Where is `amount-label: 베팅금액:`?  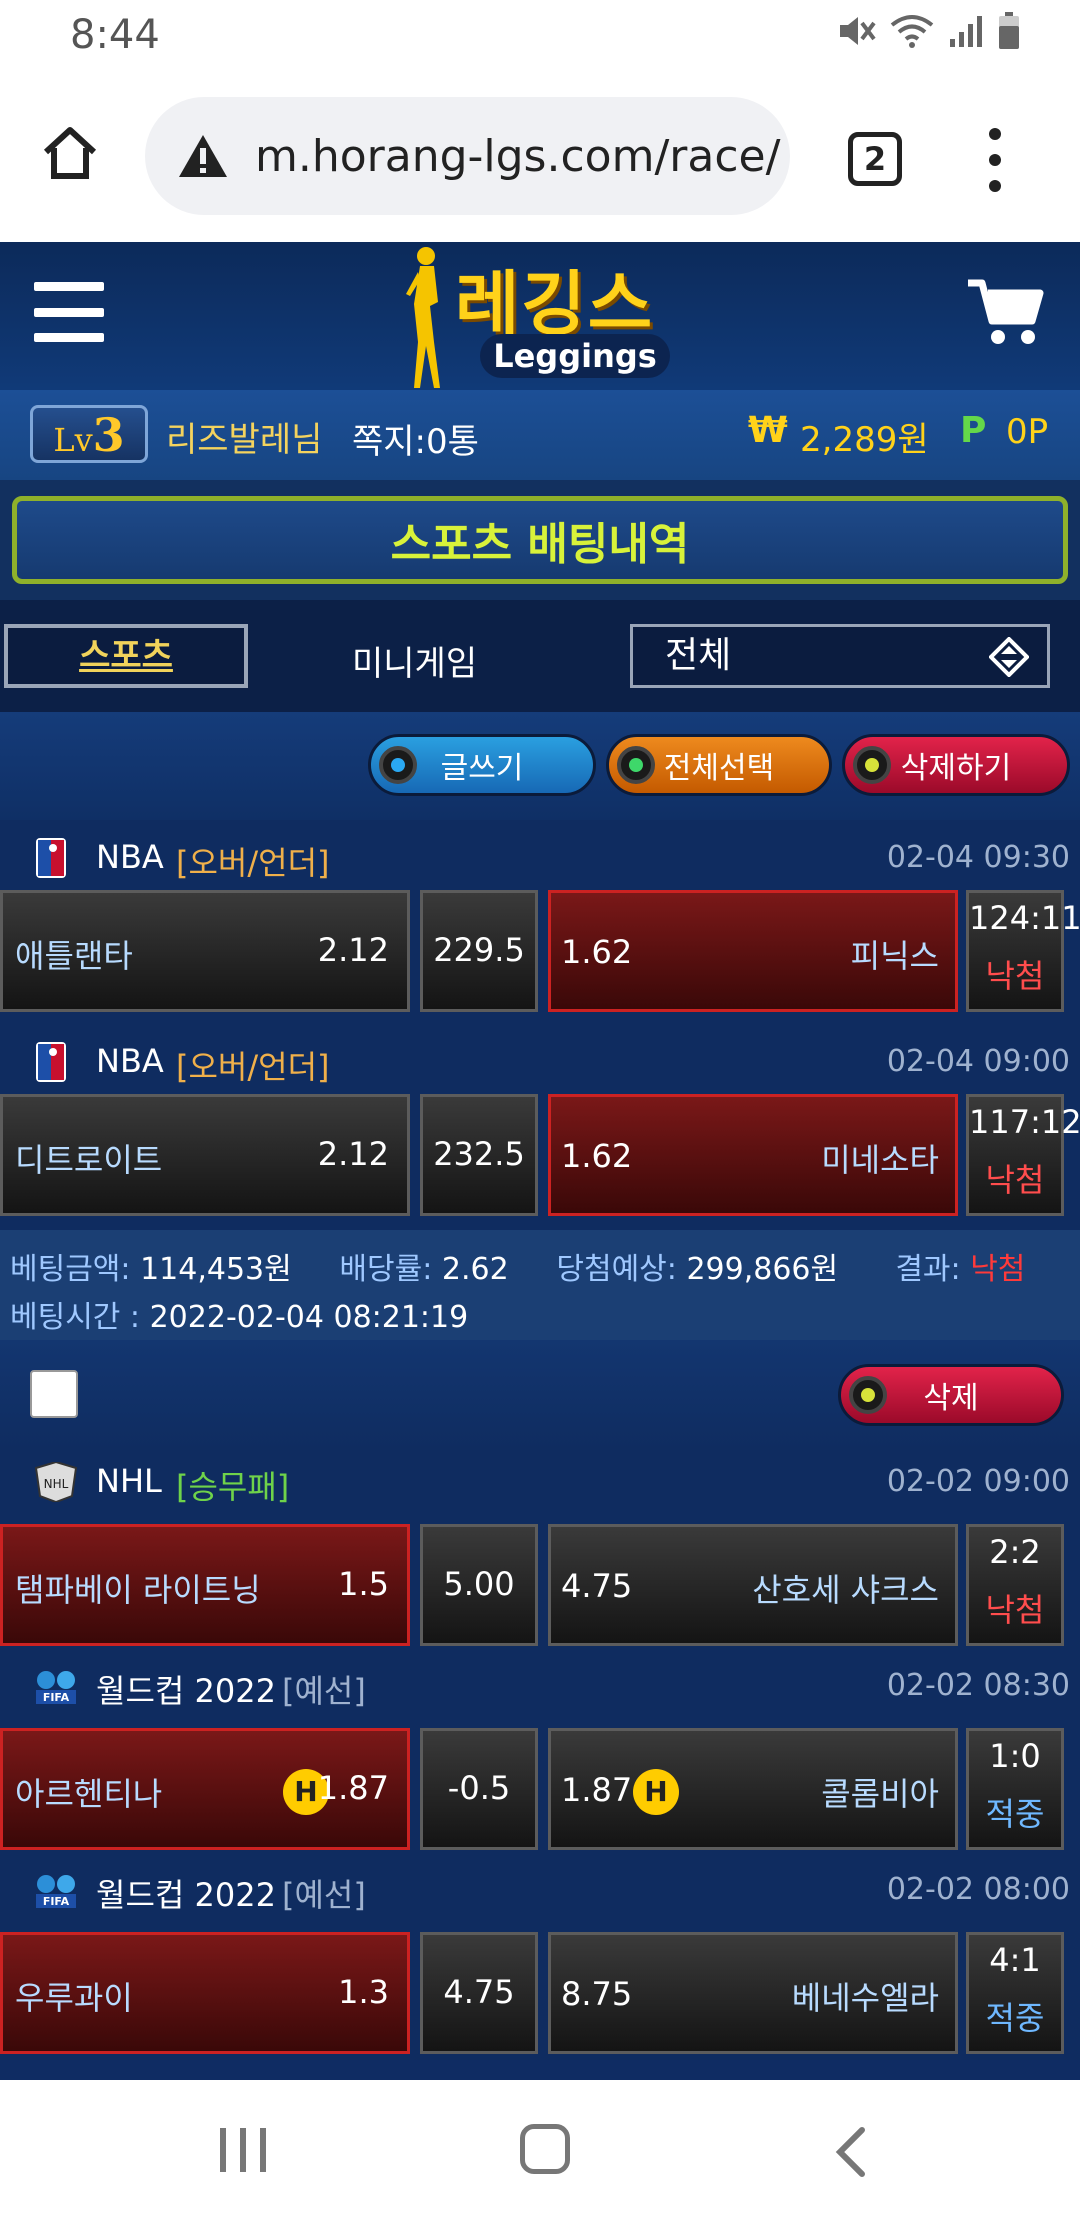
amount-label: 베팅금액: is located at coordinates (70, 1269).